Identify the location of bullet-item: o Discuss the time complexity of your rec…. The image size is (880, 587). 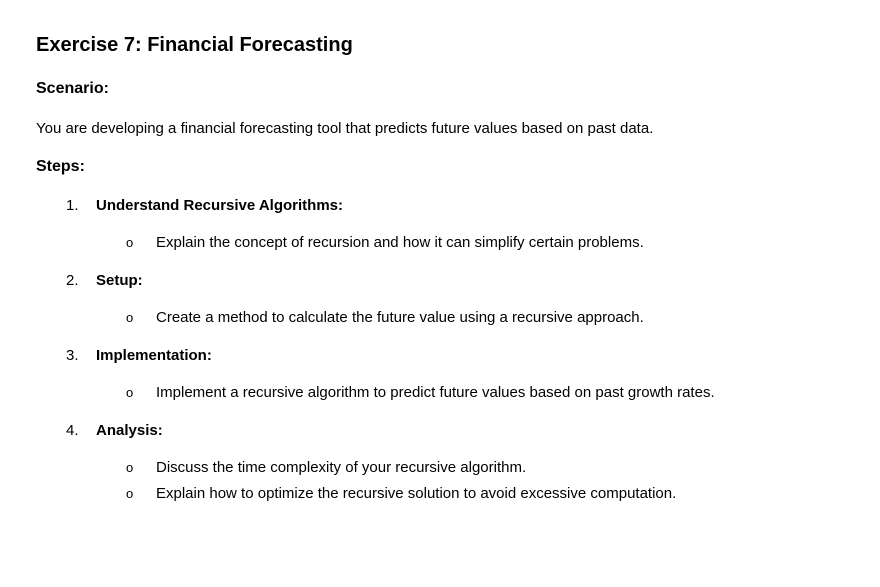
(326, 467).